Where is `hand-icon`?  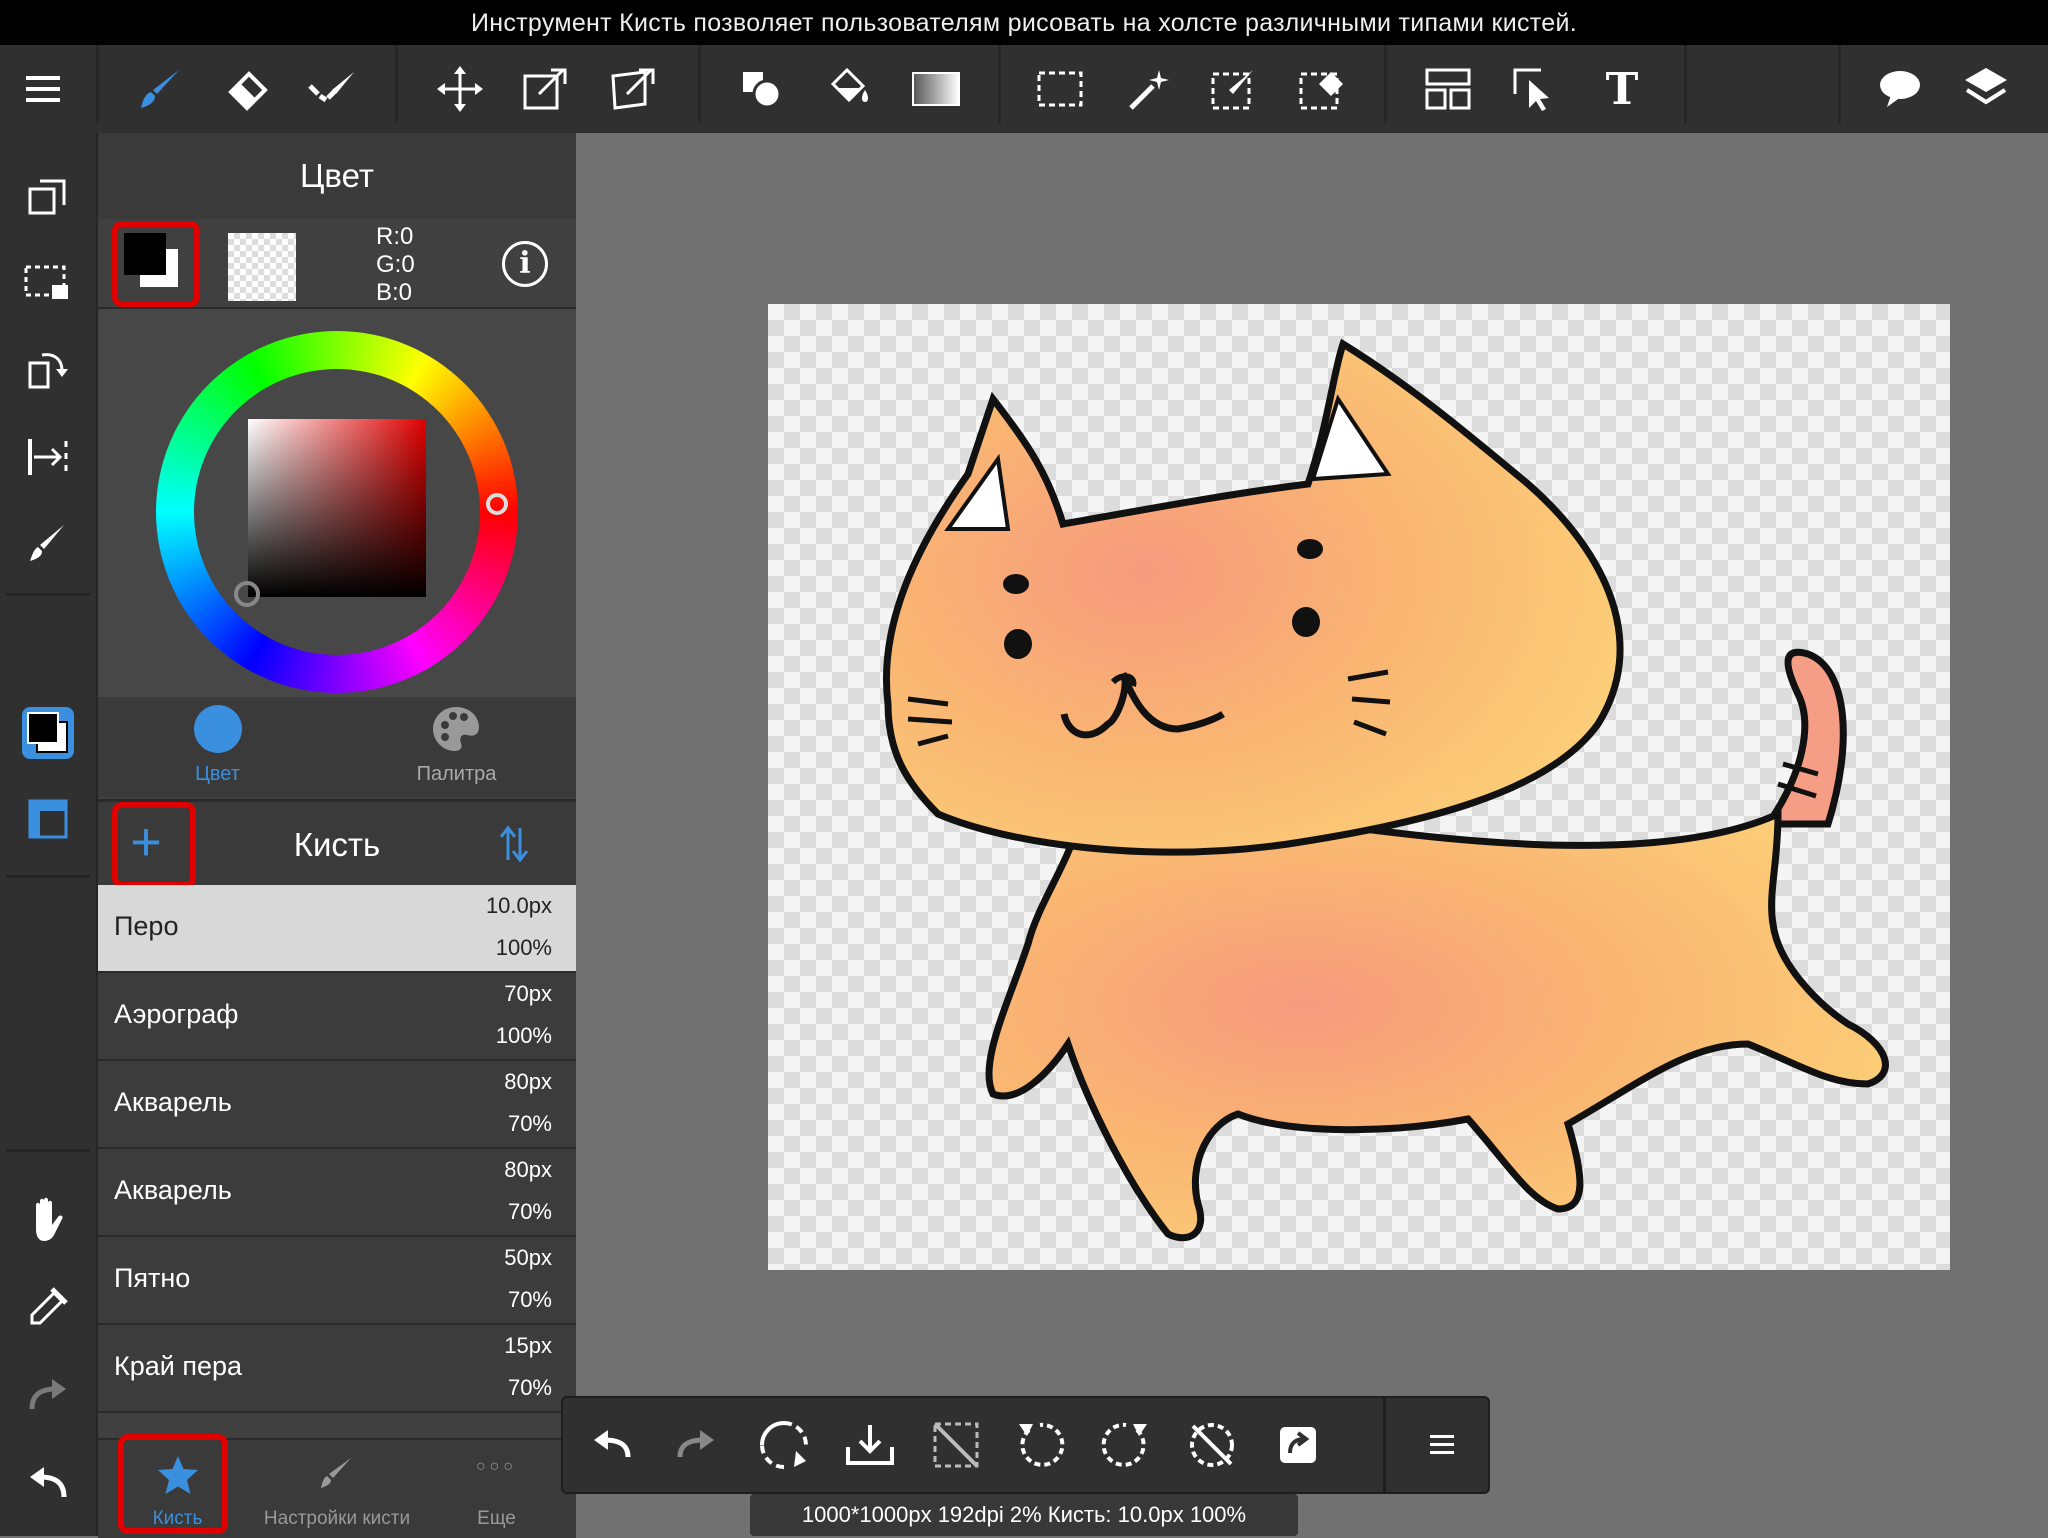 hand-icon is located at coordinates (48, 1219).